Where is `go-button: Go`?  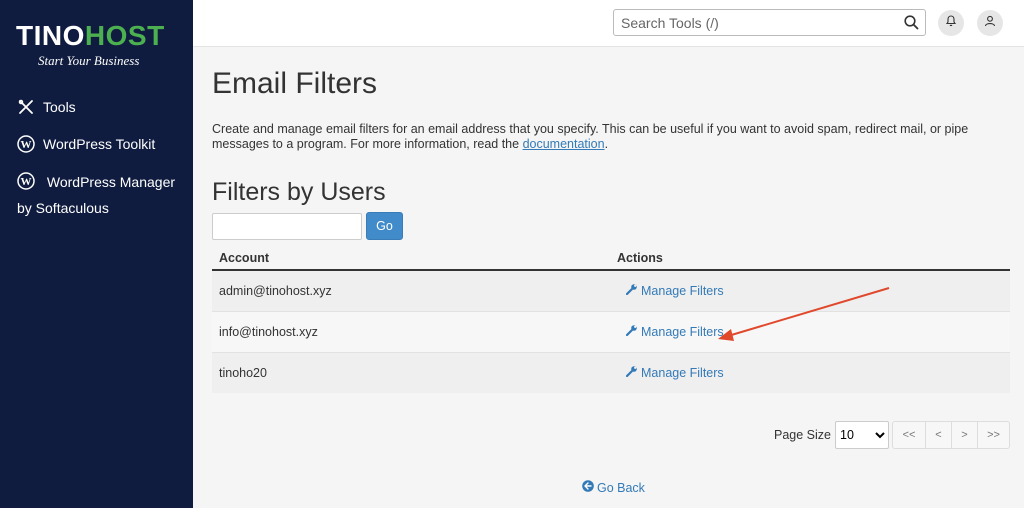 go-button: Go is located at coordinates (384, 226).